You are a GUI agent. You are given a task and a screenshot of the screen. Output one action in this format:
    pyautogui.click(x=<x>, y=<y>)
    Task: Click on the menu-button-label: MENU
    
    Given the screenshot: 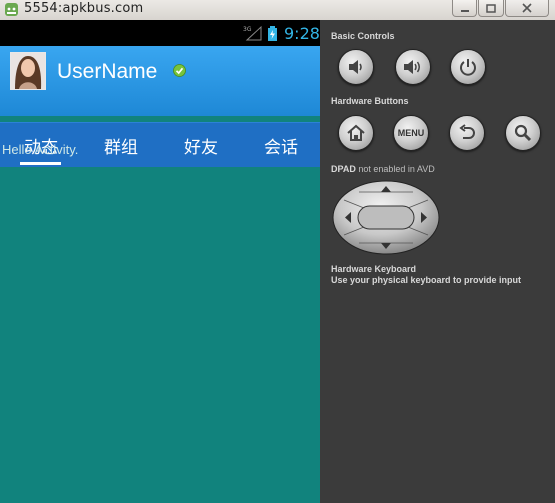 What is the action you would take?
    pyautogui.click(x=411, y=133)
    